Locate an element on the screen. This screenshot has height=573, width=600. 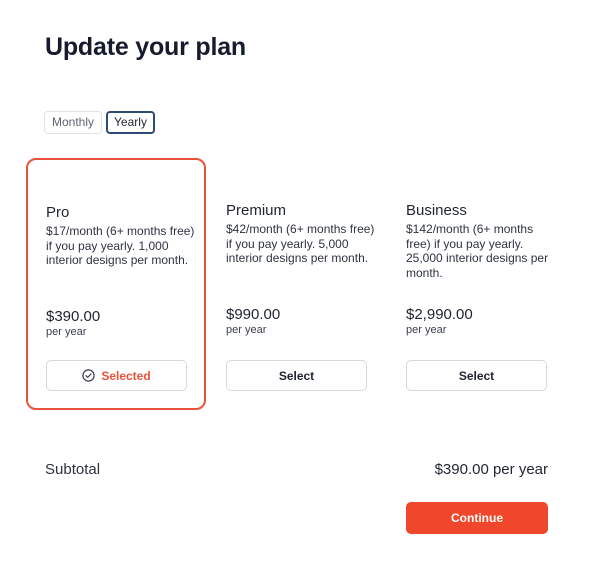
select-premium-button: Select is located at coordinates (296, 375).